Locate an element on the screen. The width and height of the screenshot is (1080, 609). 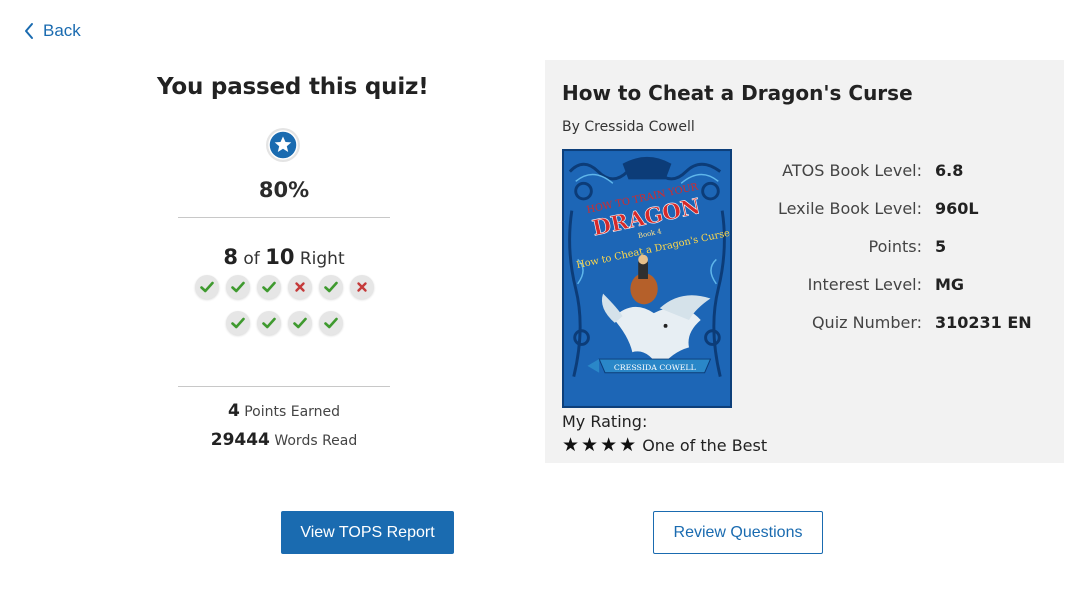
book-stat-row: Interest Level: MG is located at coordinates (895, 284).